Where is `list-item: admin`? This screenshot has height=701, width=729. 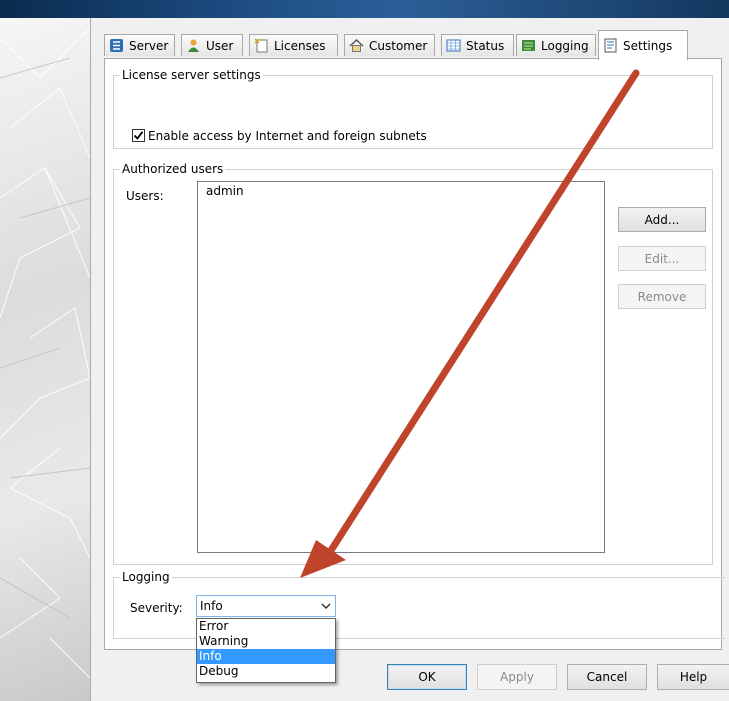 list-item: admin is located at coordinates (401, 191).